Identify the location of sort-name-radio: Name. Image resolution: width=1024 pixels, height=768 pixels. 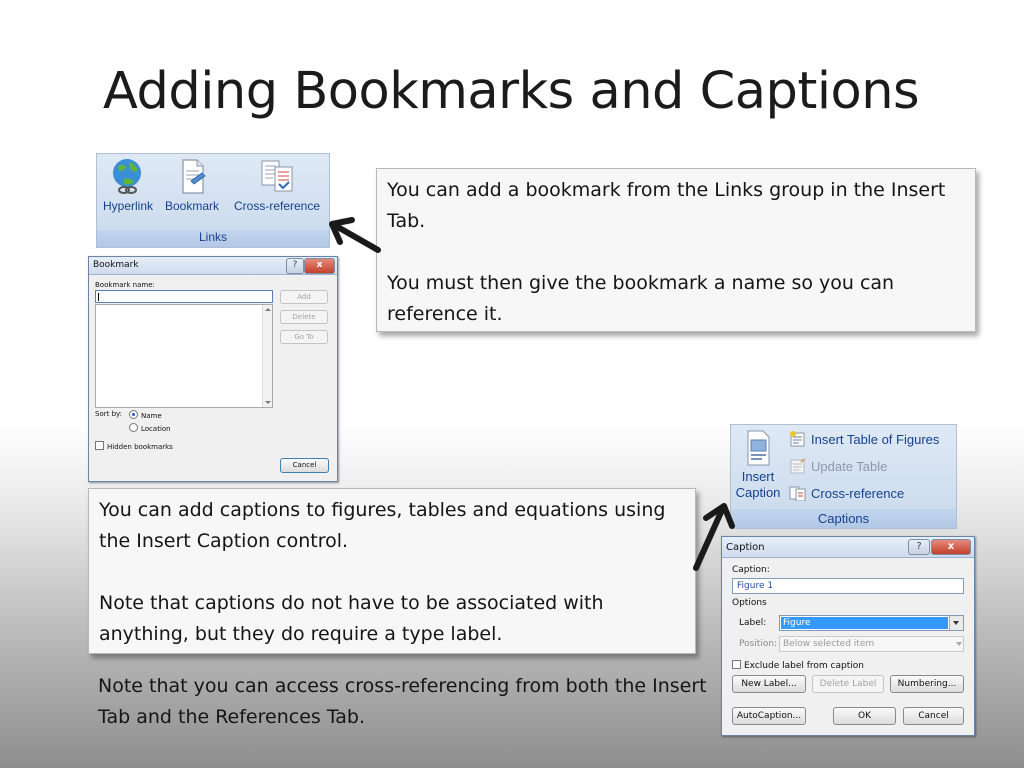
(145, 415).